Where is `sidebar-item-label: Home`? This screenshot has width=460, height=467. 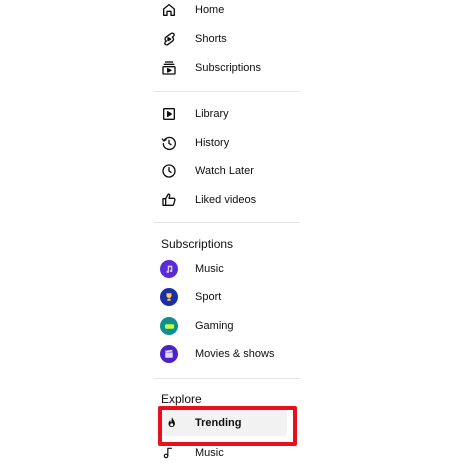 sidebar-item-label: Home is located at coordinates (210, 10).